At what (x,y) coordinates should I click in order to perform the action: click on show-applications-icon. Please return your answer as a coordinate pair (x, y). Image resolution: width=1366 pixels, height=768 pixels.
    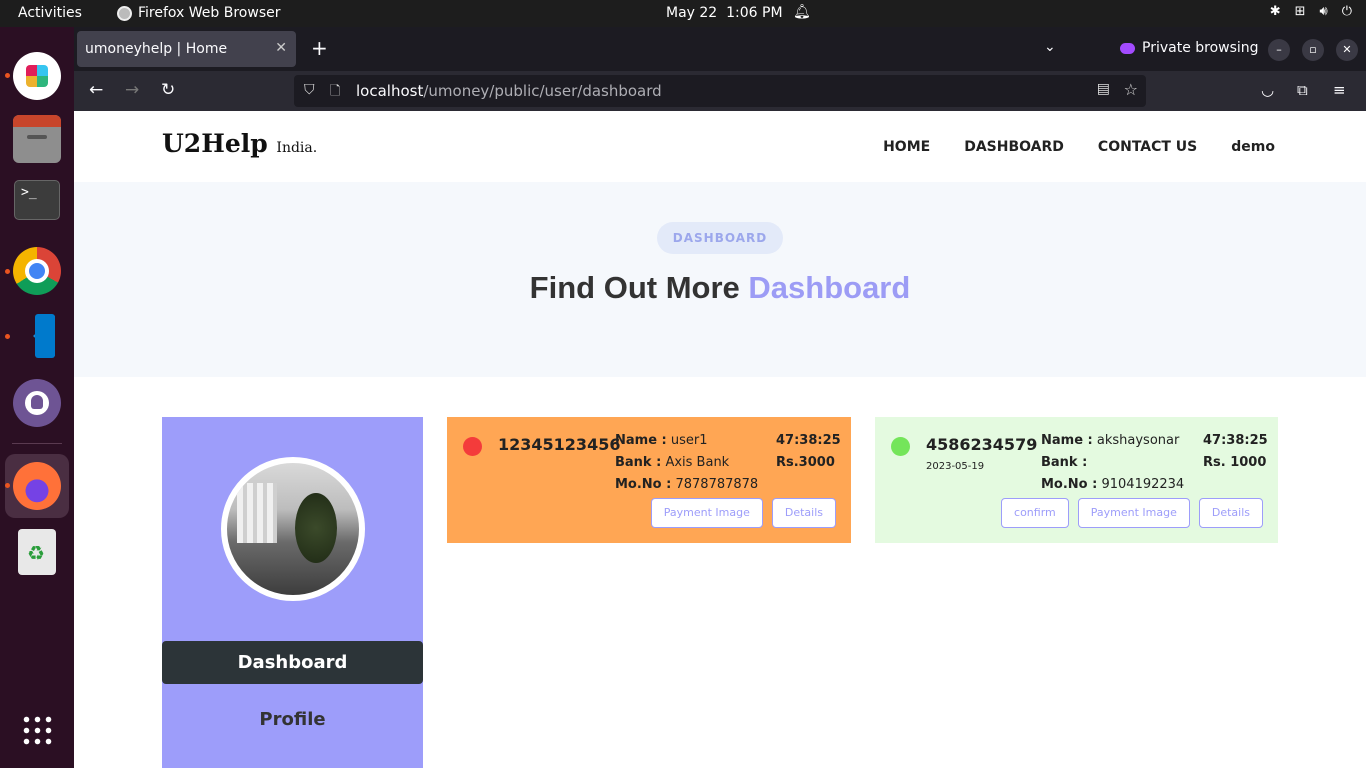
    Looking at the image, I should click on (37, 730).